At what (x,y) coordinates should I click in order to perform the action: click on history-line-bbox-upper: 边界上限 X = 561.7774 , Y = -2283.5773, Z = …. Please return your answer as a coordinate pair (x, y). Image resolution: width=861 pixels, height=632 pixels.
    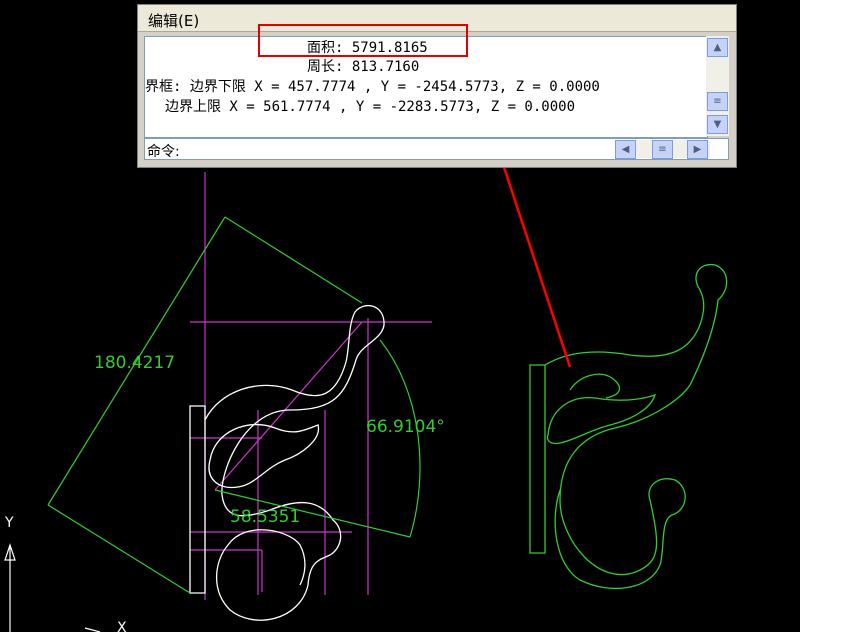
    Looking at the image, I should click on (370, 107).